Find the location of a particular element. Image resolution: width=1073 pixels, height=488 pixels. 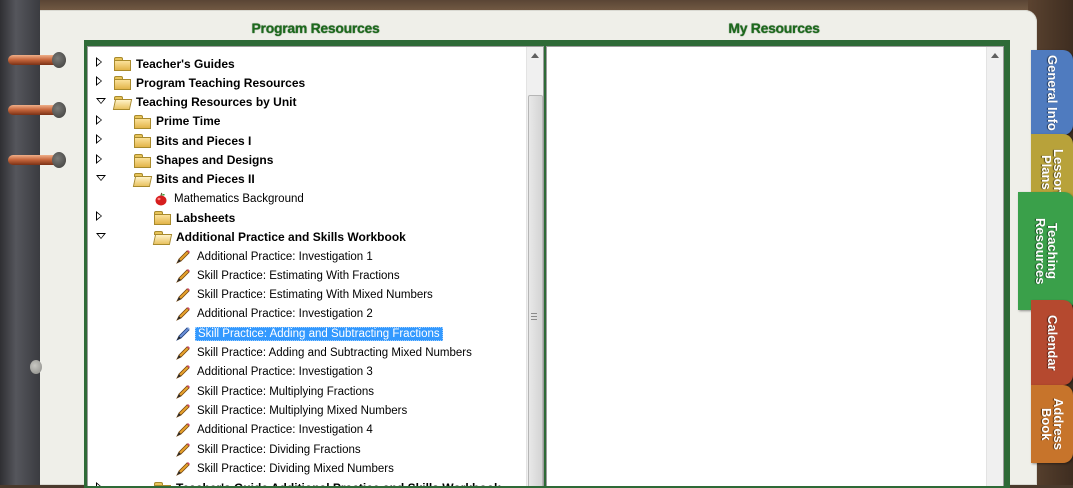

apple-icon is located at coordinates (161, 199).